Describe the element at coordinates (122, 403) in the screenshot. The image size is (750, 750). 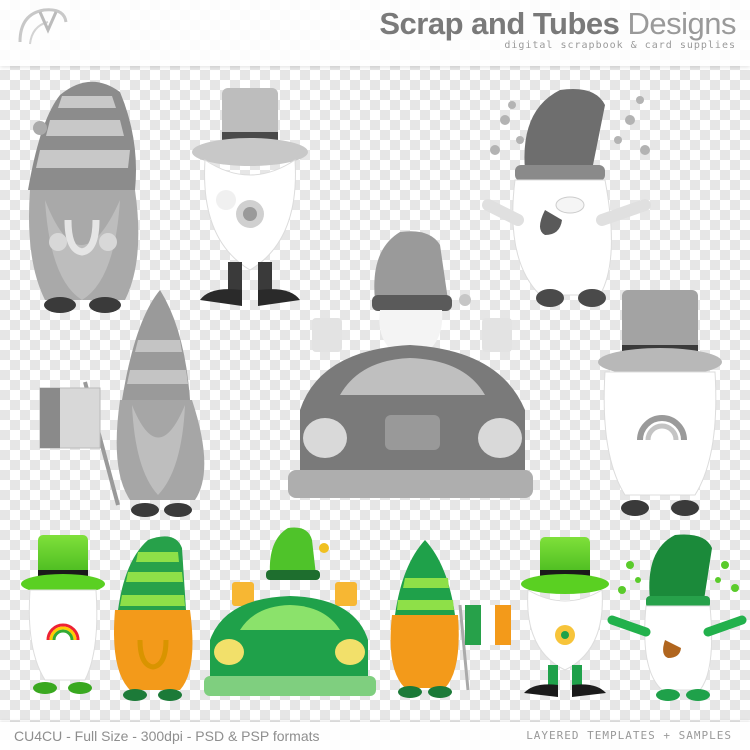
I see `gray-gnome-flag` at that location.